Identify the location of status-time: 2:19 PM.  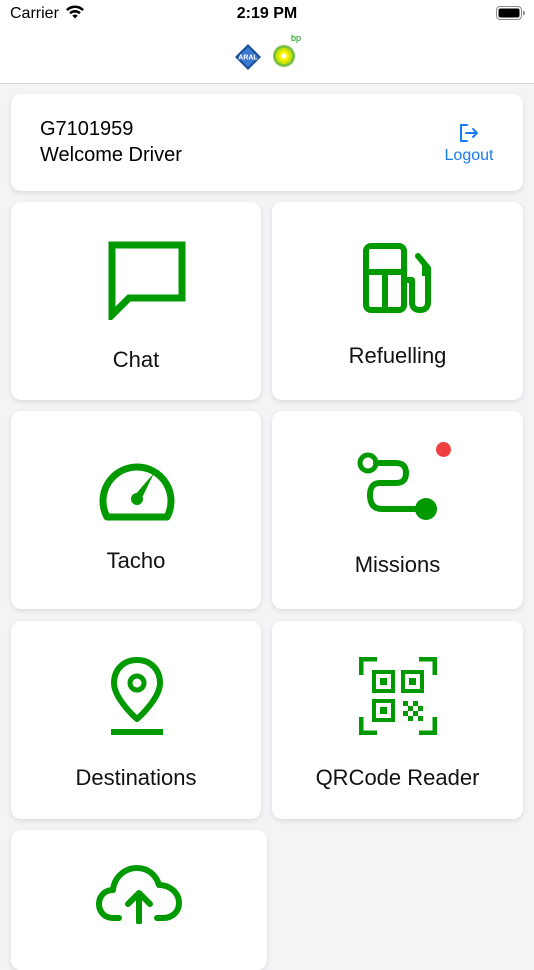
(267, 13).